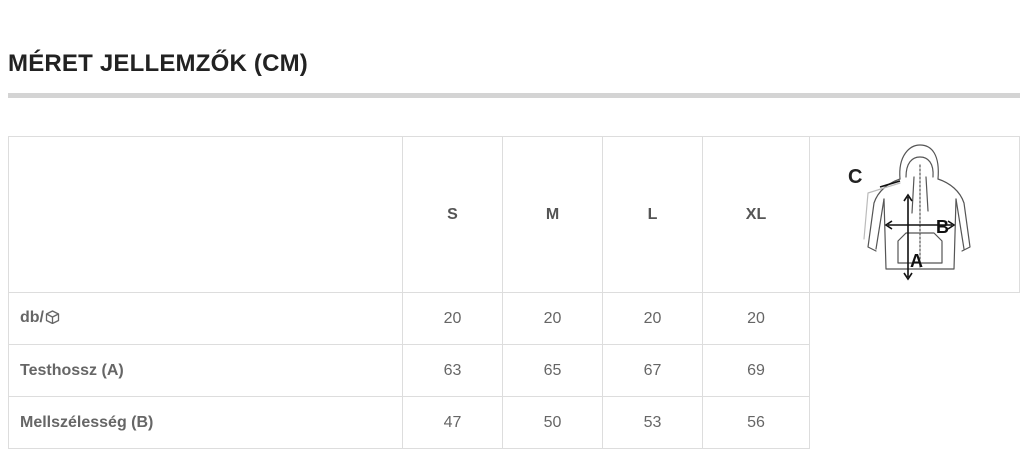 Image resolution: width=1025 pixels, height=449 pixels. What do you see at coordinates (909, 212) in the screenshot?
I see `hoodie-diagram: C B A` at bounding box center [909, 212].